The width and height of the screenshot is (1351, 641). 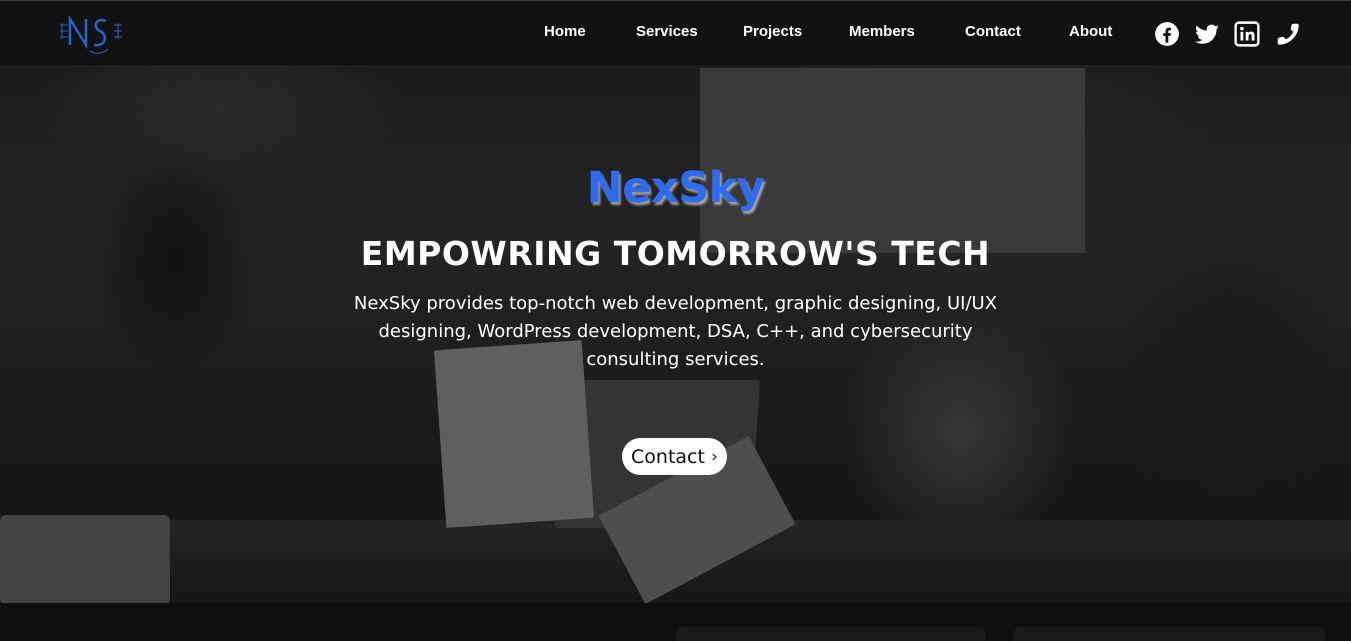 What do you see at coordinates (1207, 34) in the screenshot?
I see `twitter-icon` at bounding box center [1207, 34].